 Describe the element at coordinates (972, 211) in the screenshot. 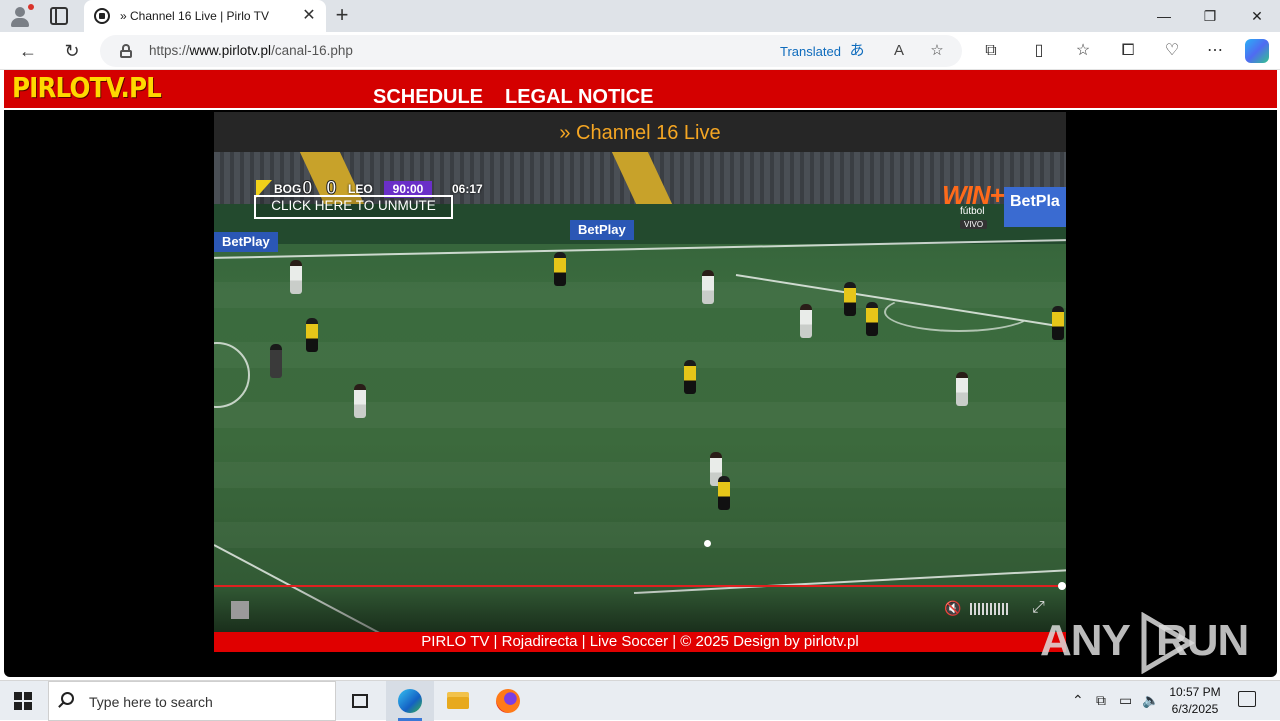

I see `broadcaster-sub: fútbol` at that location.